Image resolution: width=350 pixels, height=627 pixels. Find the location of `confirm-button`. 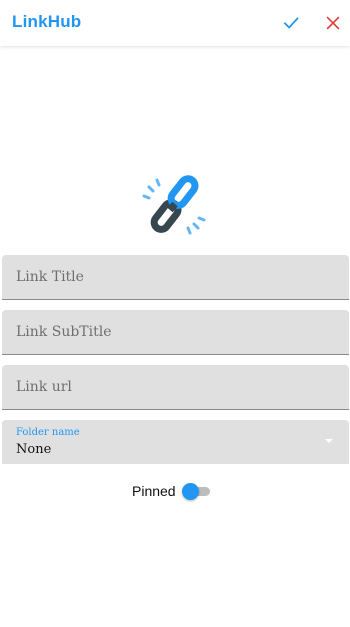

confirm-button is located at coordinates (291, 23).